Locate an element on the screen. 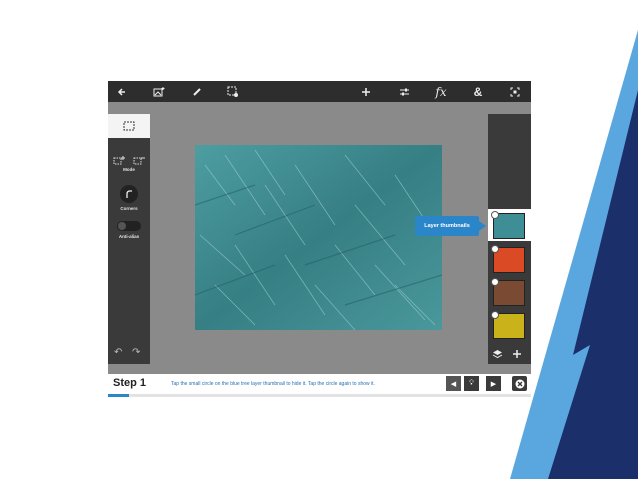 Image resolution: width=638 pixels, height=479 pixels. close-icon is located at coordinates (519, 383).